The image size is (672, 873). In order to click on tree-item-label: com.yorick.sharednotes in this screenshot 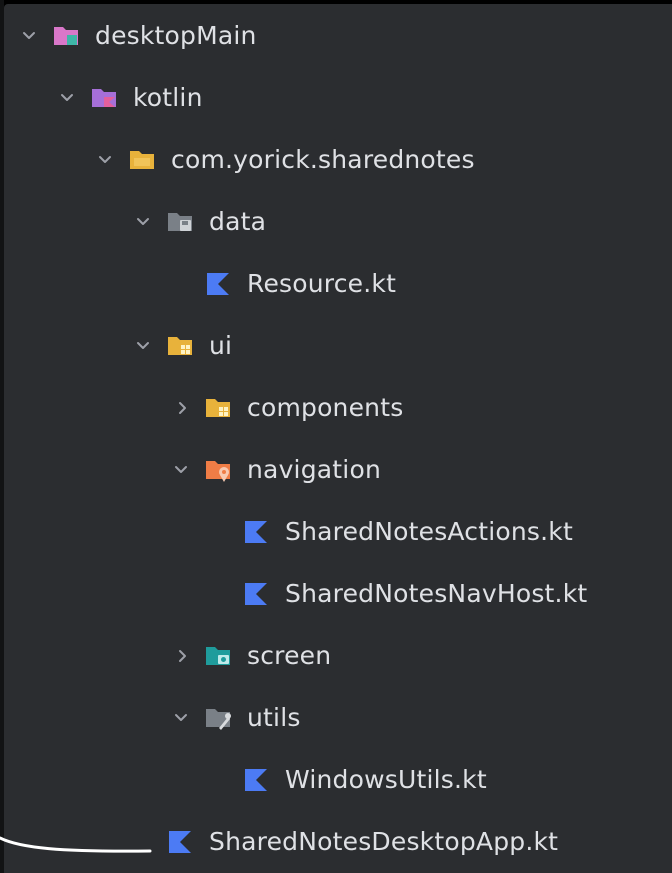, I will do `click(323, 159)`.